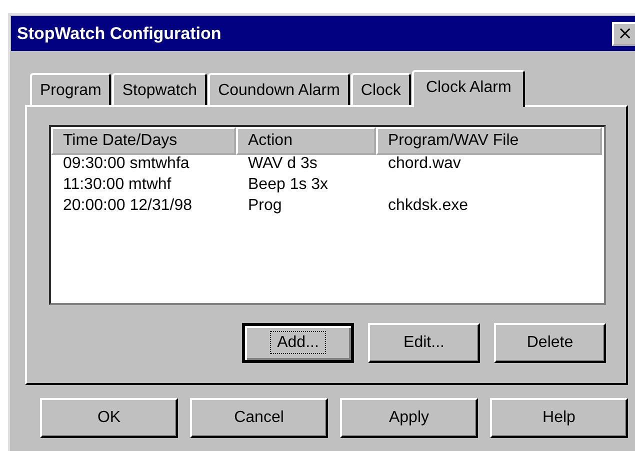 The width and height of the screenshot is (635, 451). What do you see at coordinates (71, 89) in the screenshot?
I see `tab: Program` at bounding box center [71, 89].